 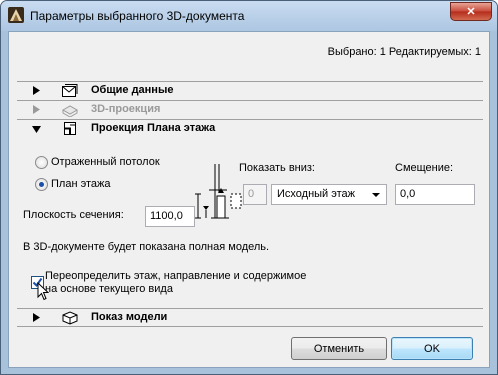 What do you see at coordinates (43, 291) in the screenshot?
I see `mouse-pointer-icon` at bounding box center [43, 291].